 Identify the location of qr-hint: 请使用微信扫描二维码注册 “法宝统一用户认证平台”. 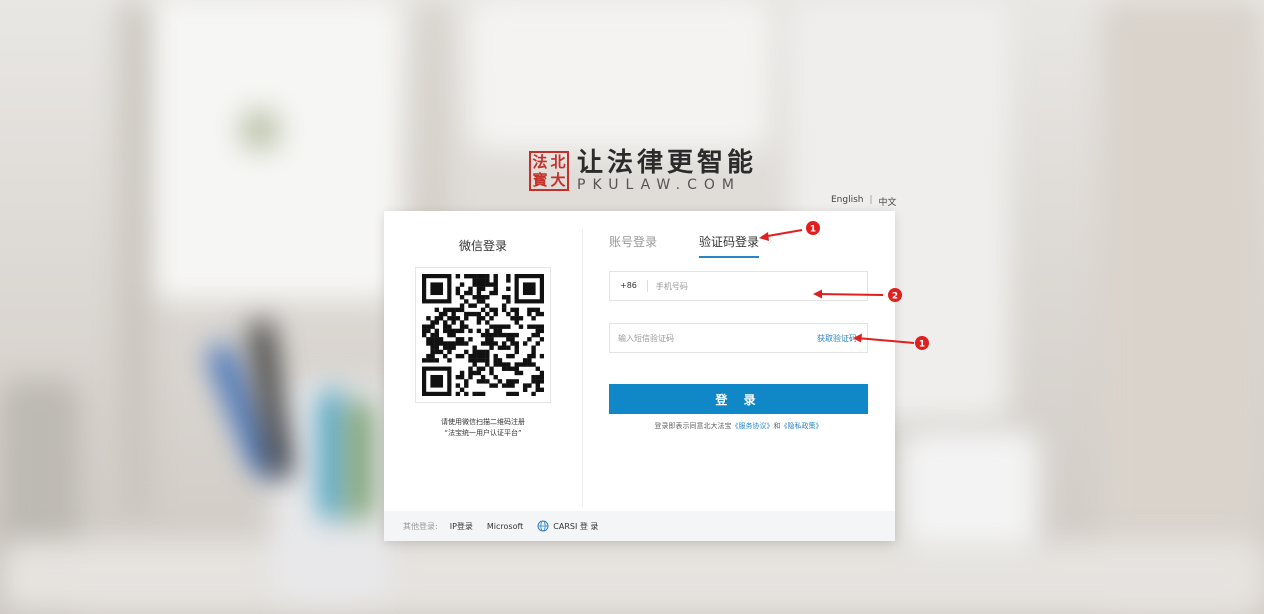
(483, 427).